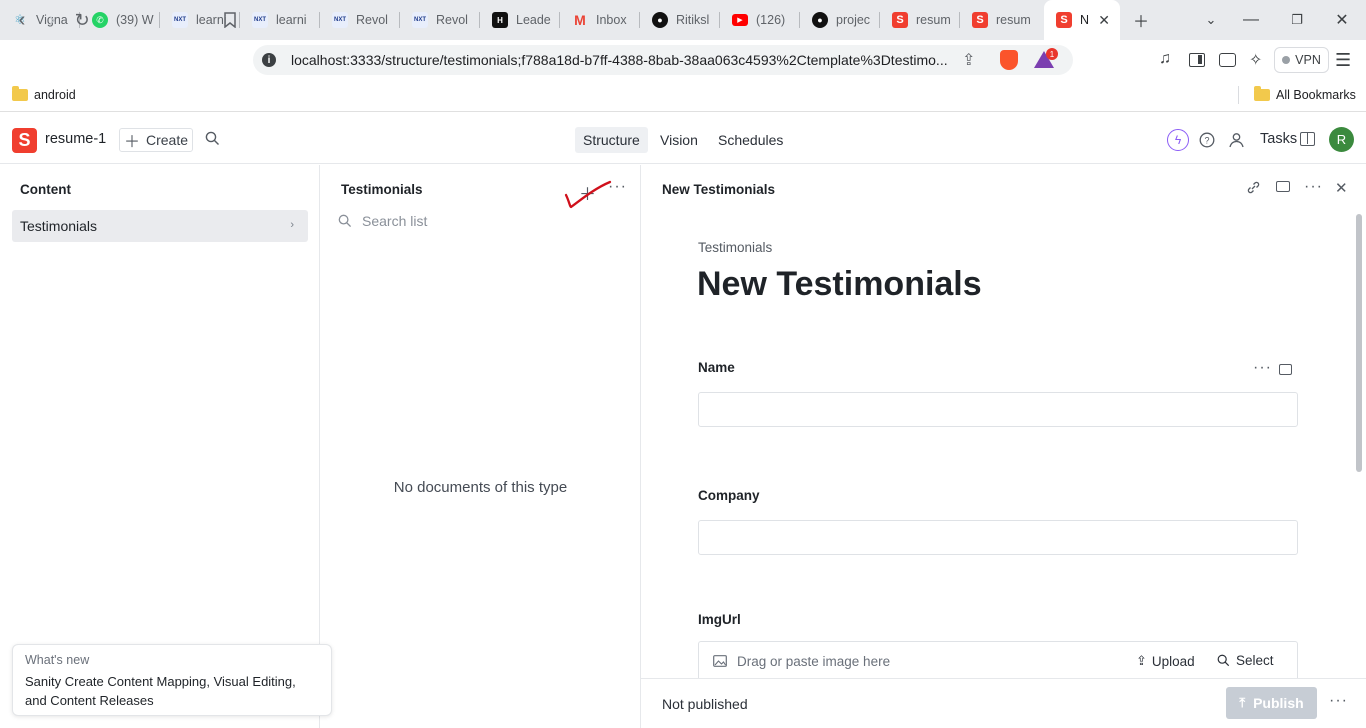 This screenshot has width=1366, height=728. Describe the element at coordinates (1341, 188) in the screenshot. I see `close-icon: ✕` at that location.